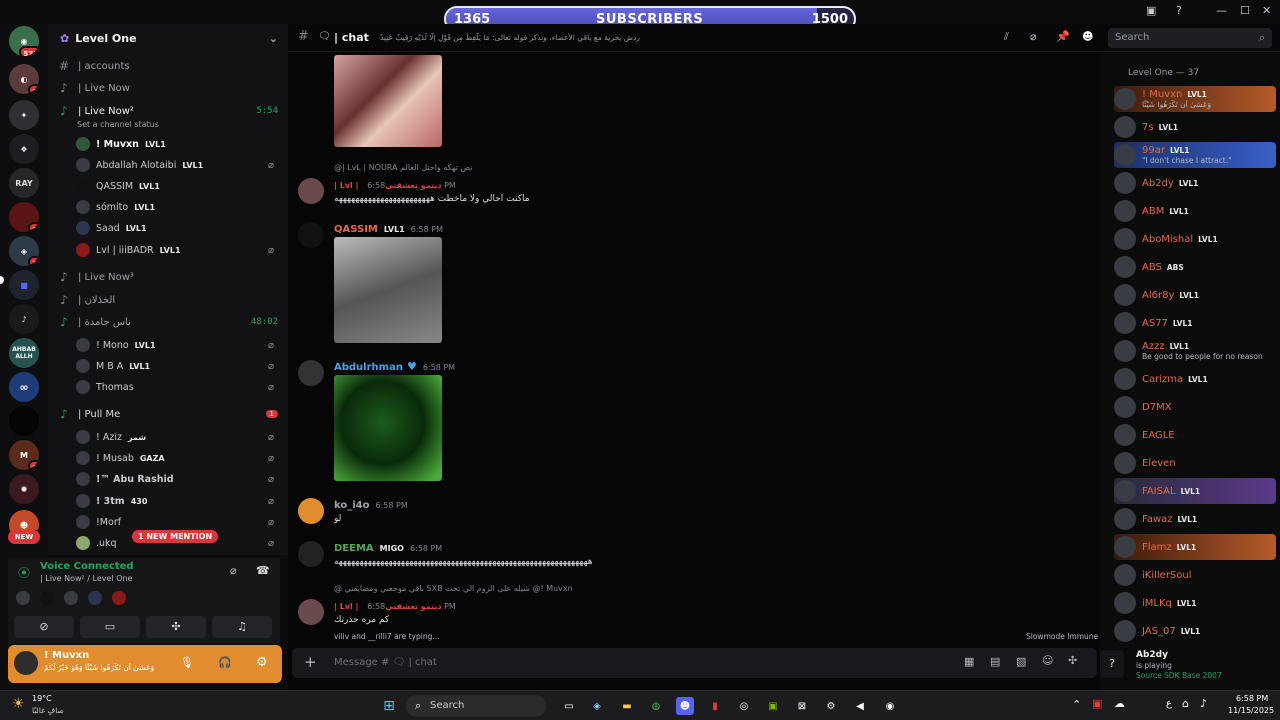 The height and width of the screenshot is (720, 1280). I want to click on headphones-icon: 🎧, so click(225, 662).